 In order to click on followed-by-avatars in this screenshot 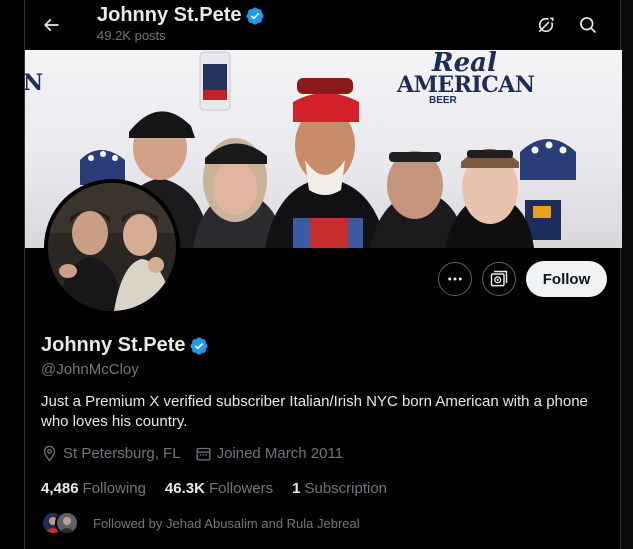, I will do `click(63, 523)`.